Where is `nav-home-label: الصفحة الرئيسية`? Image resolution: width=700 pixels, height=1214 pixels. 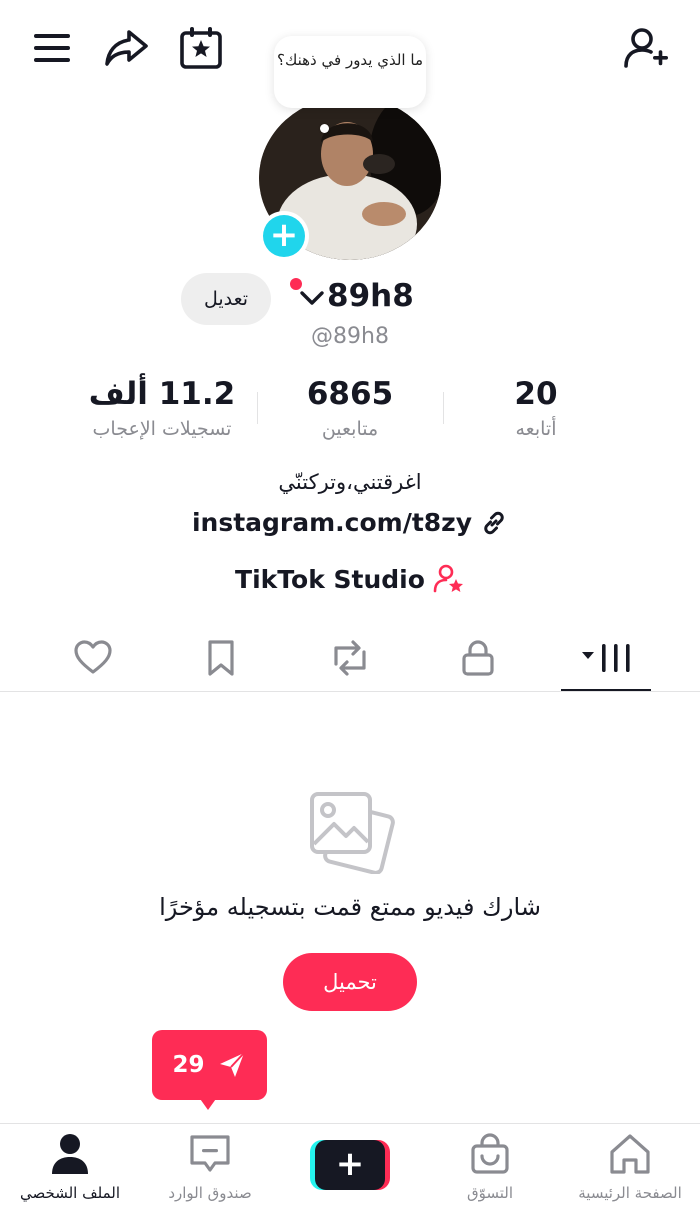
nav-home-label: الصفحة الرئيسية is located at coordinates (630, 1193).